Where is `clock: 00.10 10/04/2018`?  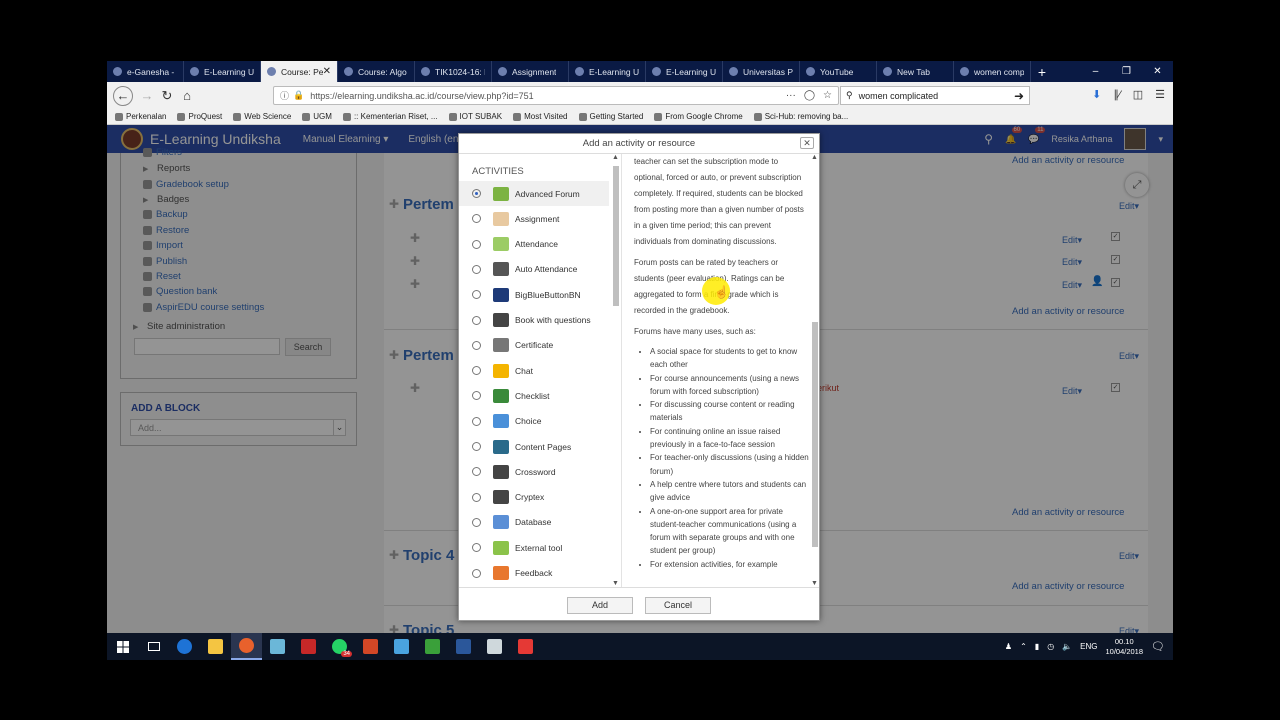 clock: 00.10 10/04/2018 is located at coordinates (1124, 647).